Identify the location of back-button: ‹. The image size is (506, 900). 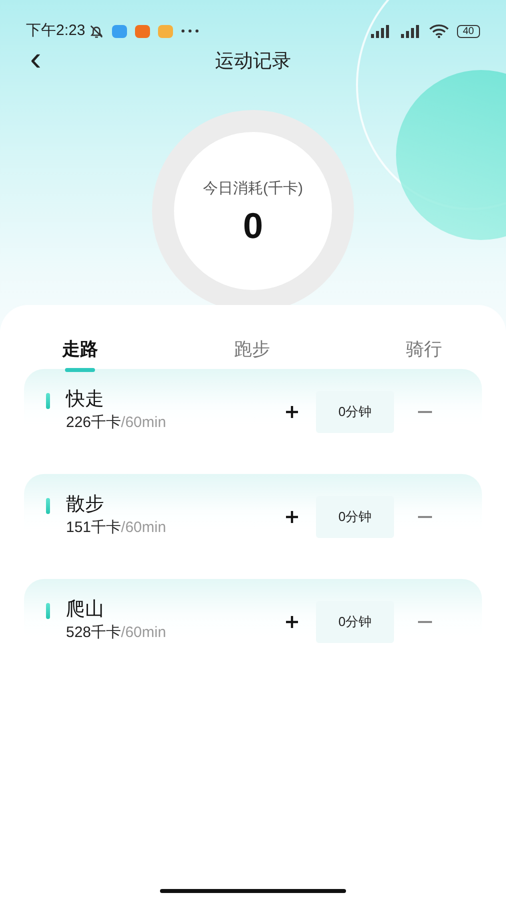
(36, 59).